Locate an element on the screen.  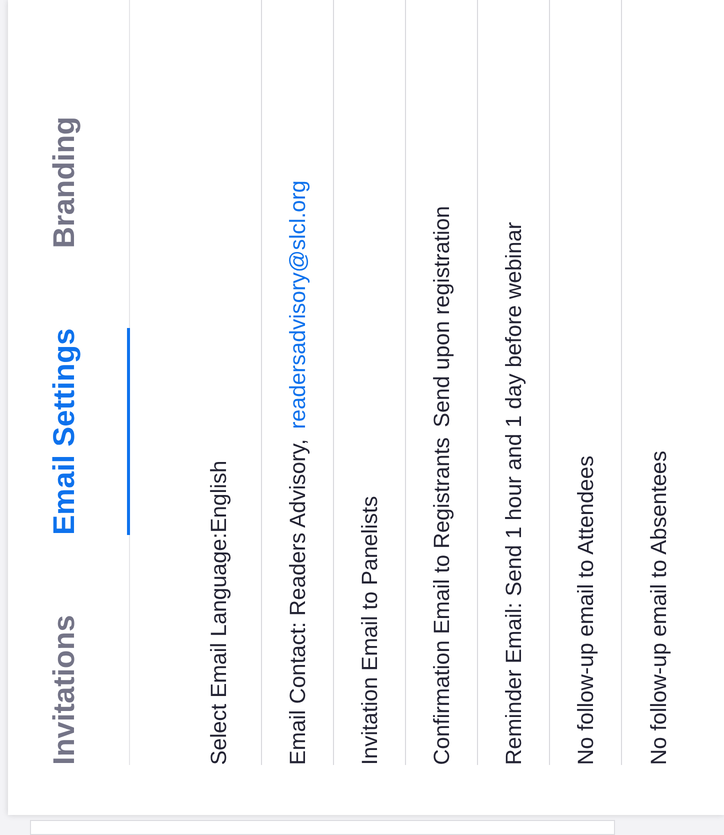
setting-text: Confirmation Email to Registrants is located at coordinates (441, 601).